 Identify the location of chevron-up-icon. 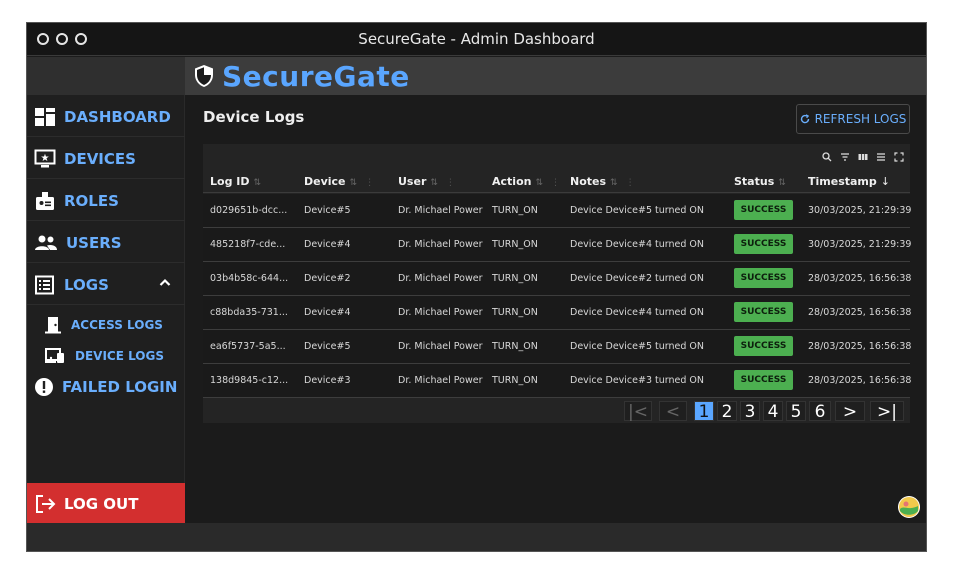
(165, 282).